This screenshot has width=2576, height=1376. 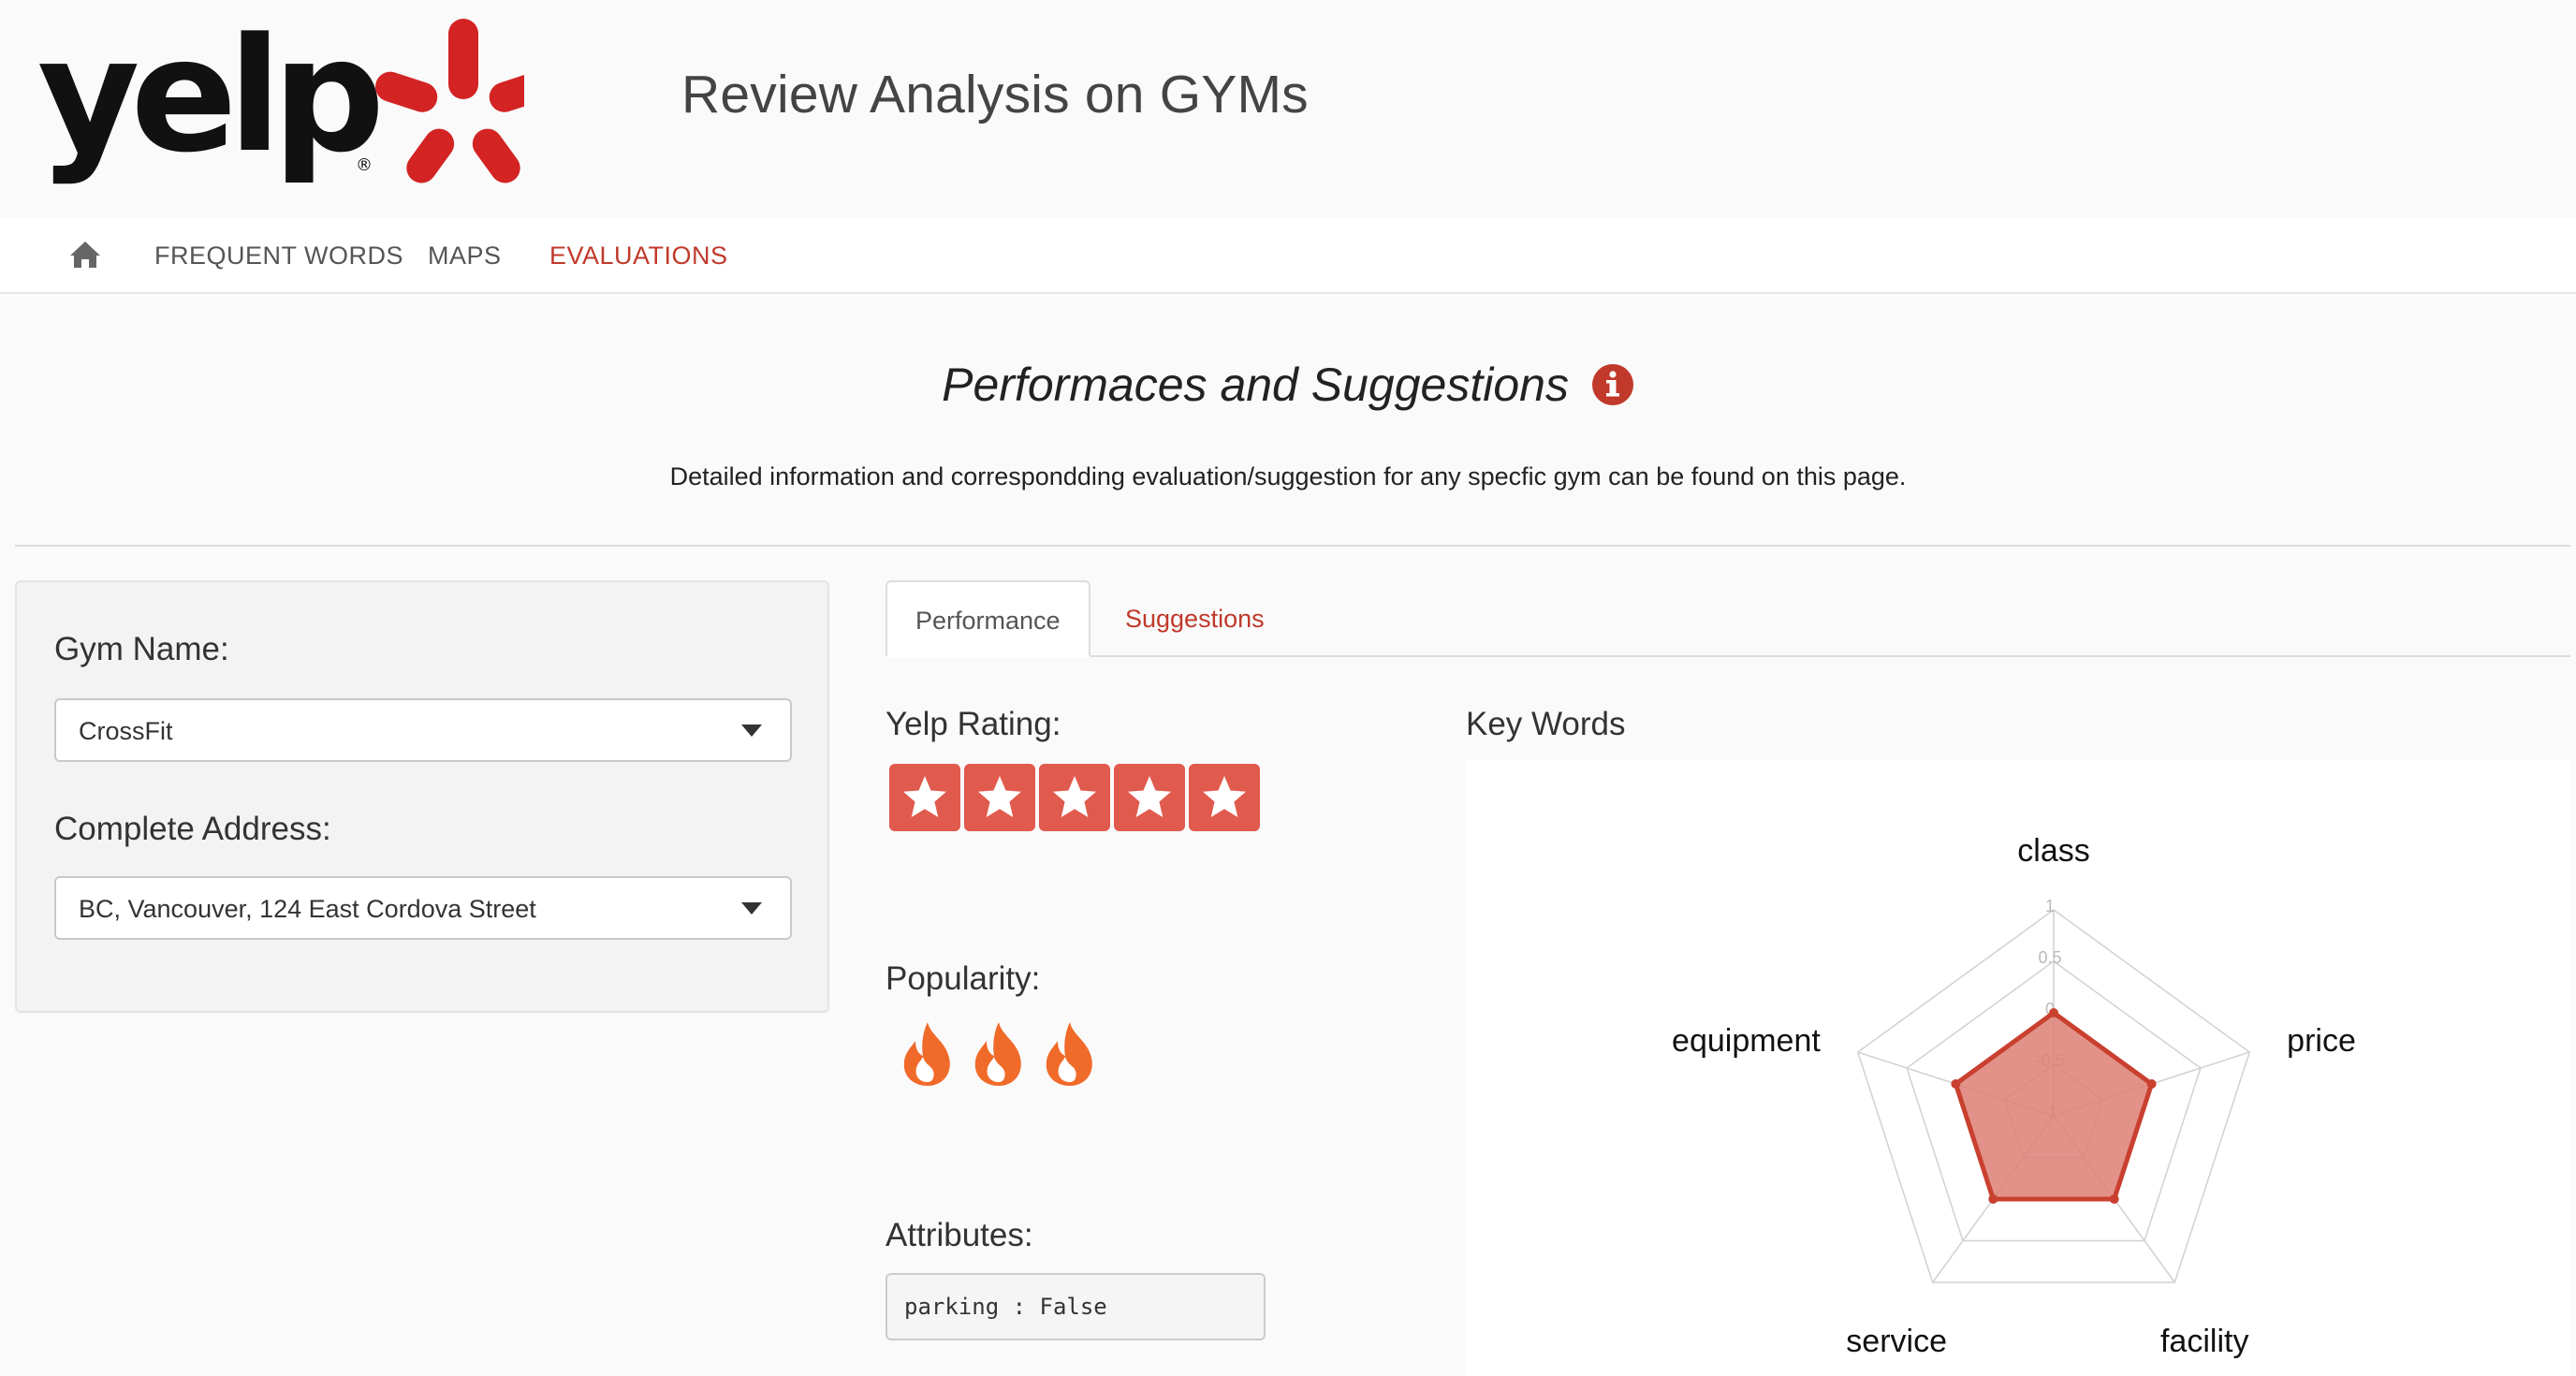 I want to click on tab-bar: Performance Suggestions, so click(x=1728, y=618).